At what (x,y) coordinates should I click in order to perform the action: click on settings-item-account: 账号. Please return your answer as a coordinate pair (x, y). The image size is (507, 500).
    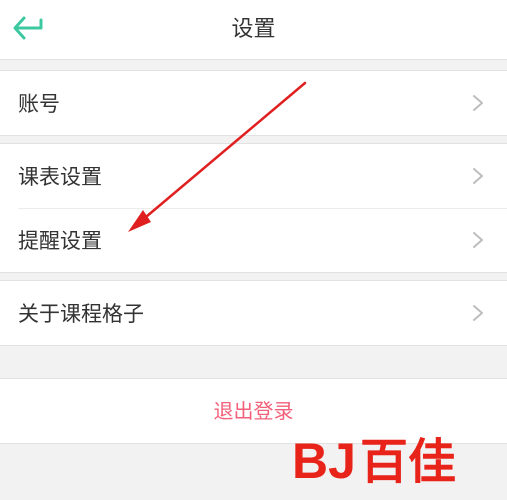
    Looking at the image, I should click on (253, 103).